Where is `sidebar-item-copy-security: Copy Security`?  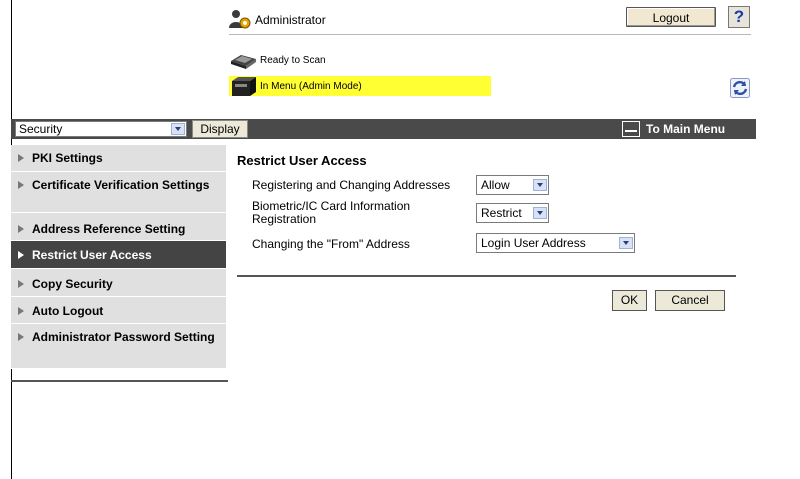
sidebar-item-copy-security: Copy Security is located at coordinates (118, 283).